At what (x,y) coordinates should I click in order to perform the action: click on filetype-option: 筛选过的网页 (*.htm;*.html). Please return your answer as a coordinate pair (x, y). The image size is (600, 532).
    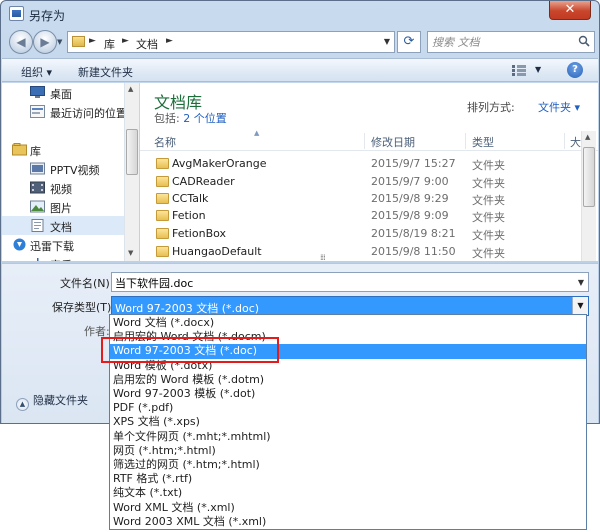
    Looking at the image, I should click on (348, 465).